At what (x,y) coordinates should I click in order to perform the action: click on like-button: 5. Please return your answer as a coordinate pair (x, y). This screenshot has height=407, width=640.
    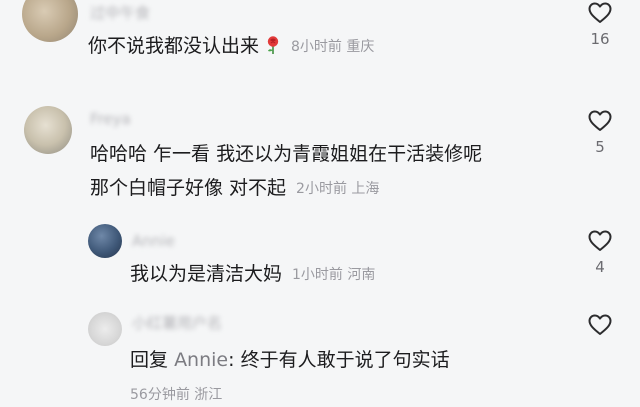
    Looking at the image, I should click on (600, 133).